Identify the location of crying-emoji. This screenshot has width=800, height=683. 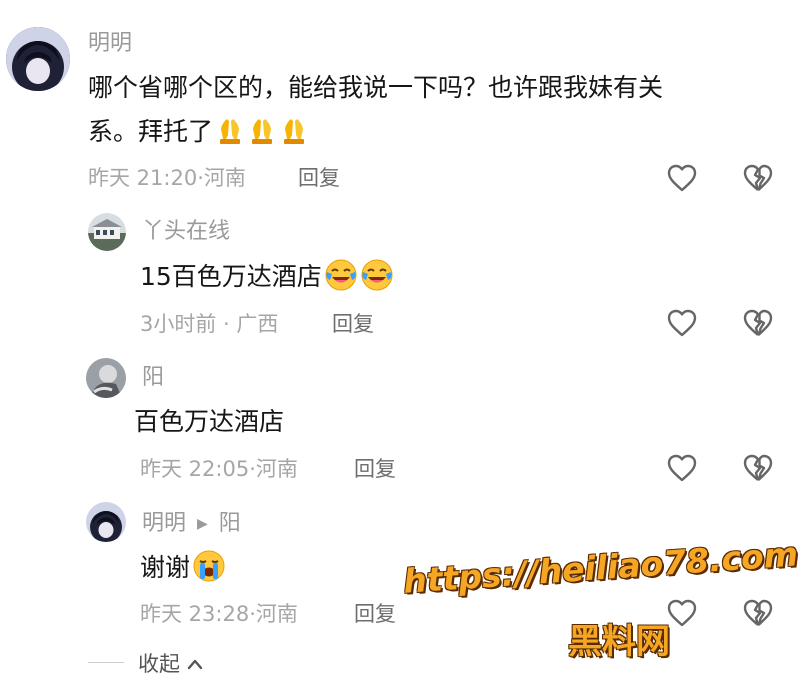
(209, 566).